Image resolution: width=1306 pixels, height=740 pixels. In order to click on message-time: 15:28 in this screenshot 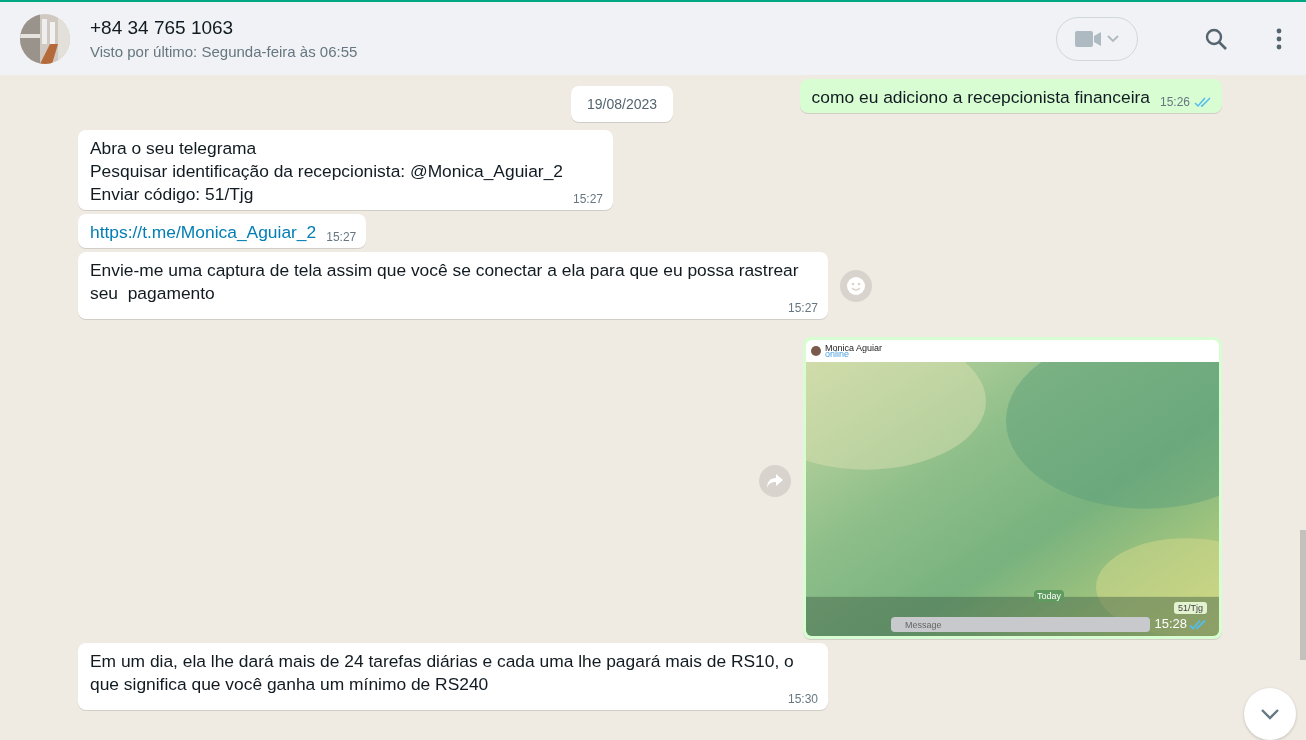, I will do `click(1170, 623)`.